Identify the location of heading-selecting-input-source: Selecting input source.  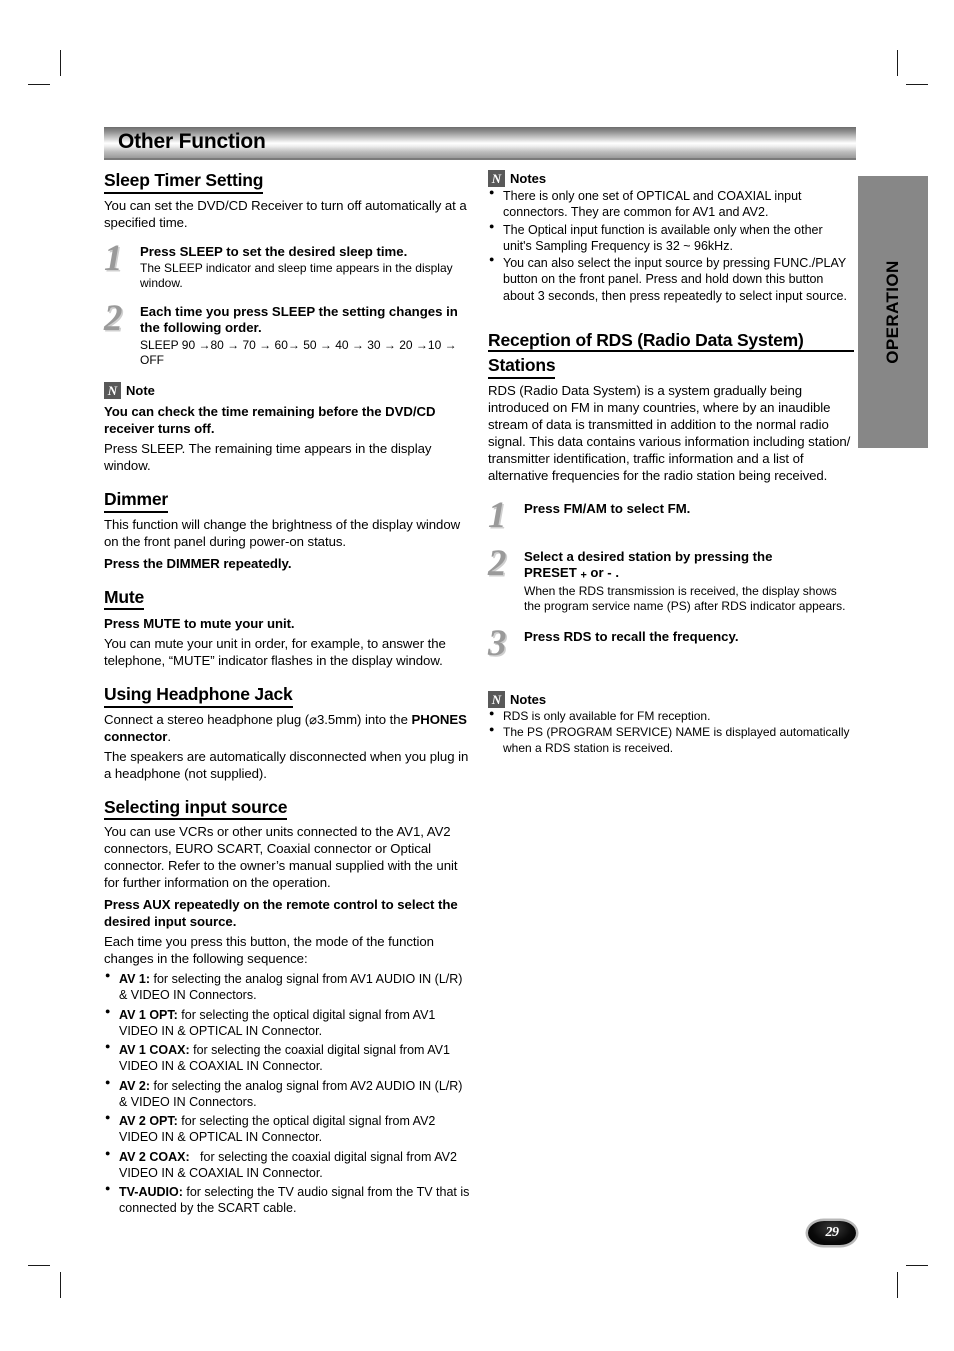
(287, 809).